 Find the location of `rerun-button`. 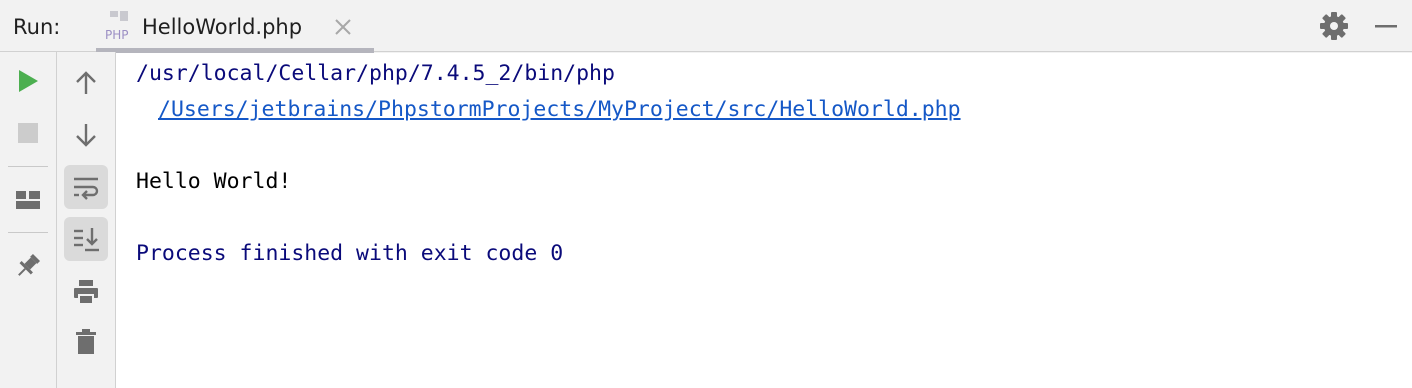

rerun-button is located at coordinates (28, 81).